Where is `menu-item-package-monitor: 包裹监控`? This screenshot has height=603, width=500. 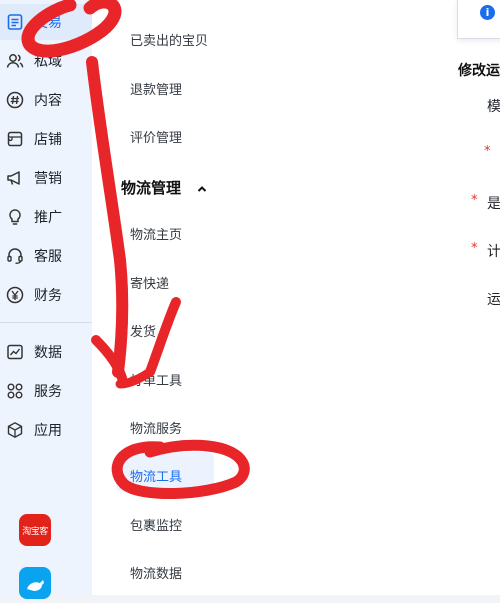 menu-item-package-monitor: 包裹监控 is located at coordinates (156, 524).